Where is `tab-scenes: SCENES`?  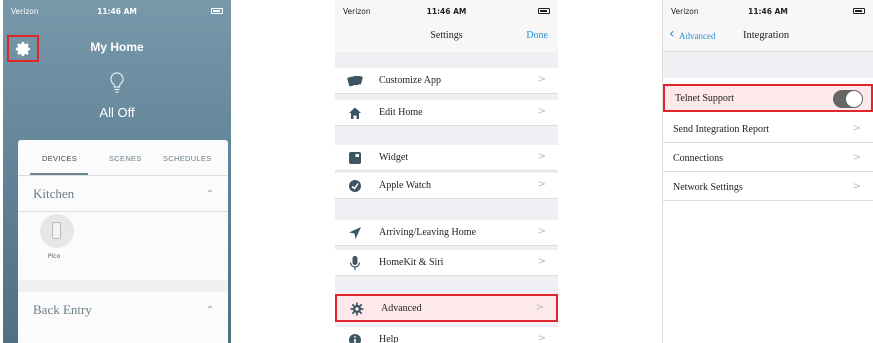
tab-scenes: SCENES is located at coordinates (125, 158).